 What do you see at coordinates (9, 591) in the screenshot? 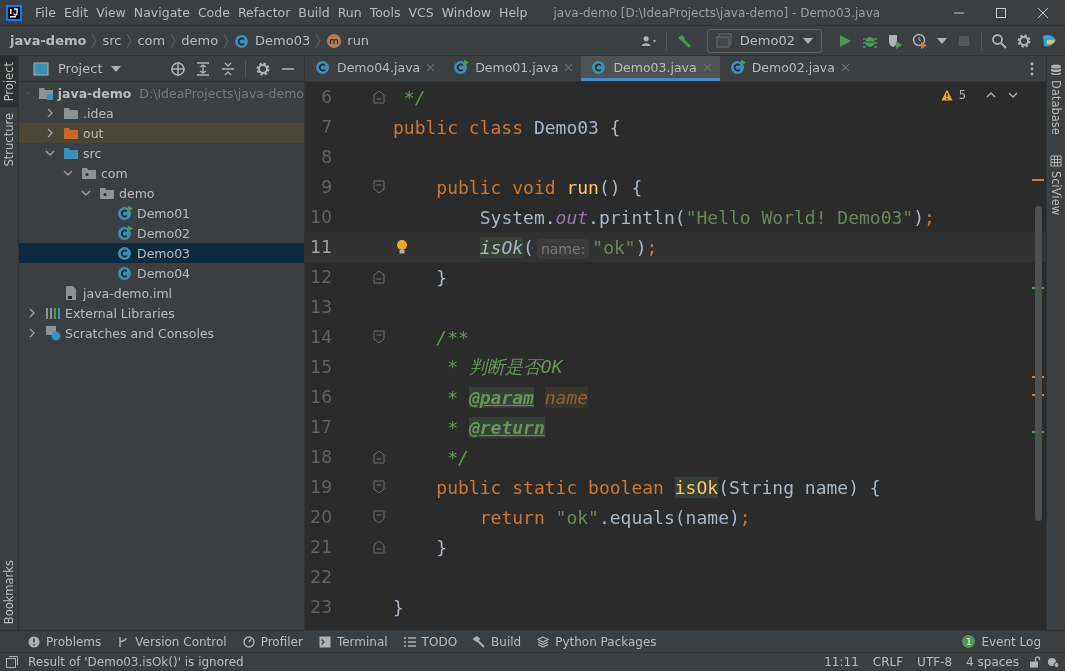
I see `tool-window-button: Bookmarks` at bounding box center [9, 591].